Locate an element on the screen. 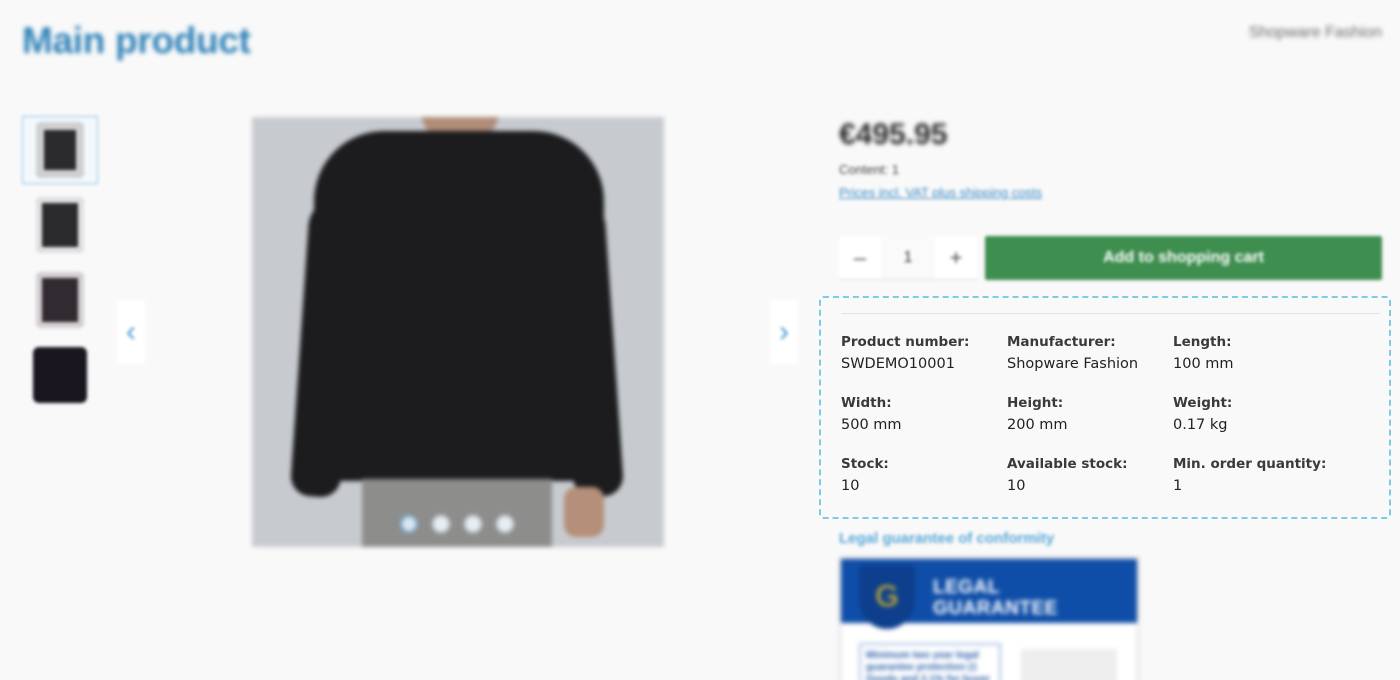 The width and height of the screenshot is (1400, 680). property-label: Width: is located at coordinates (866, 403).